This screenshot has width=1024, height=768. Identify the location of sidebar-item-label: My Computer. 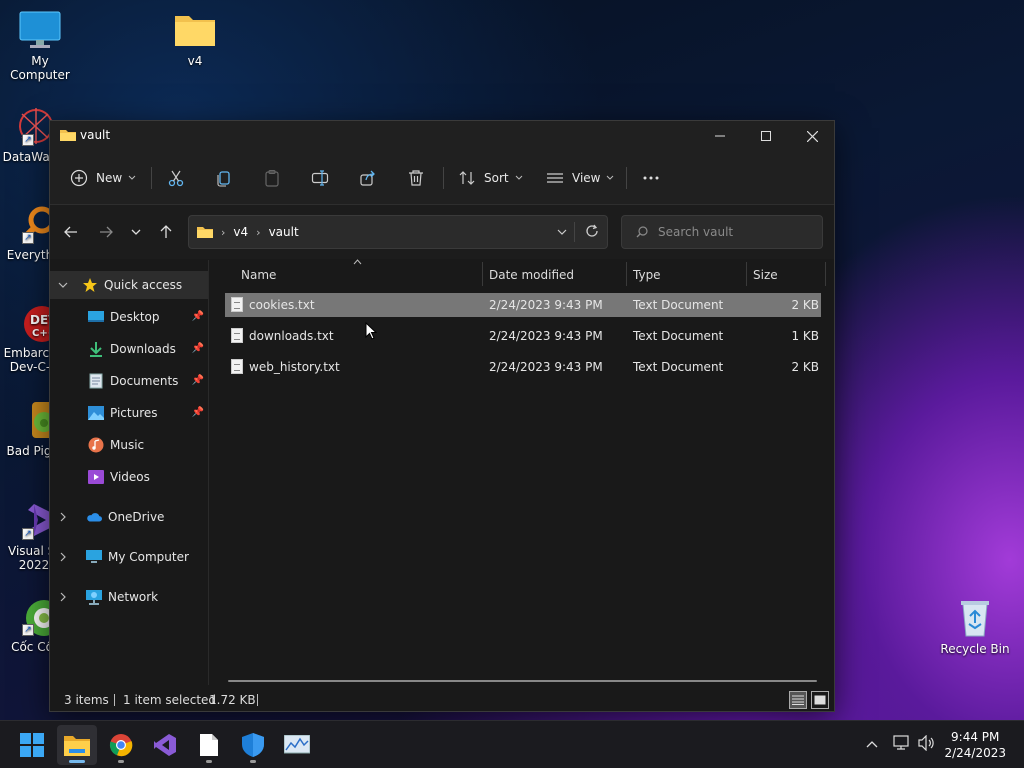
(148, 557).